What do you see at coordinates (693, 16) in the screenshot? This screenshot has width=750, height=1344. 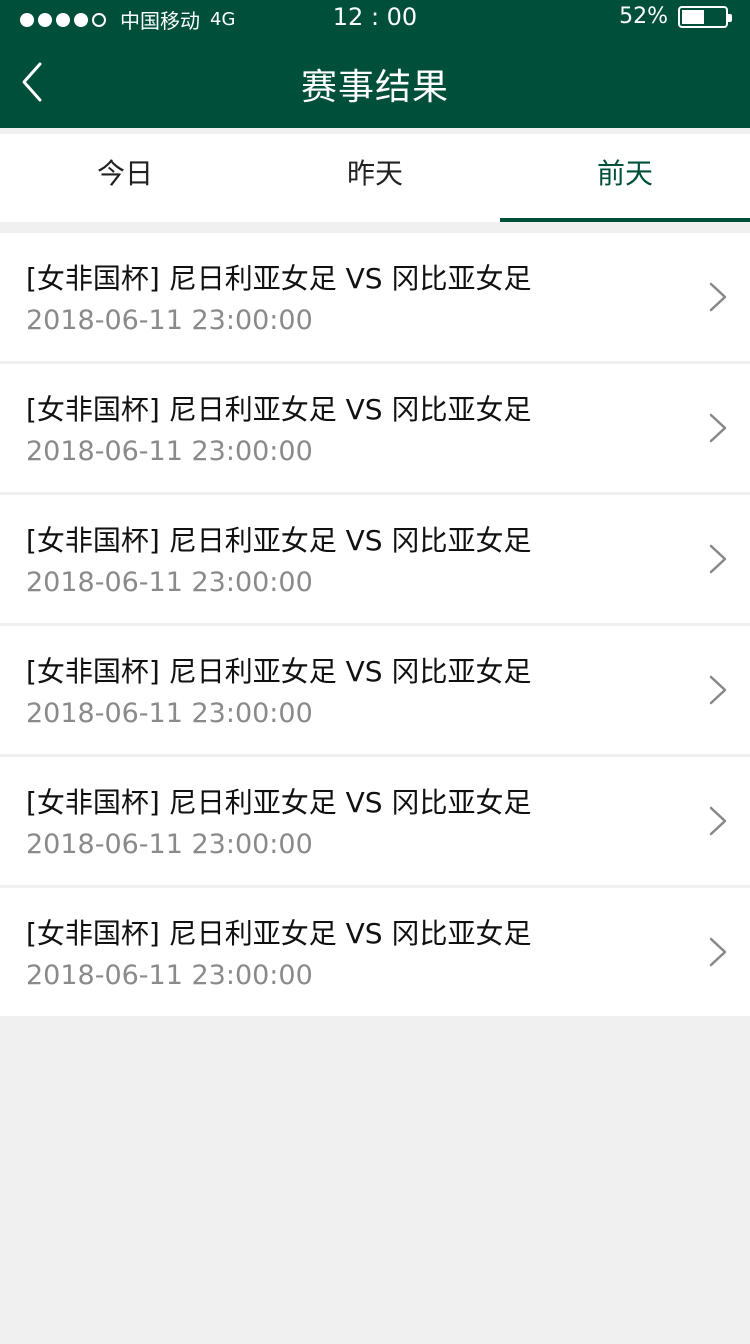 I see `battery-level-fill` at bounding box center [693, 16].